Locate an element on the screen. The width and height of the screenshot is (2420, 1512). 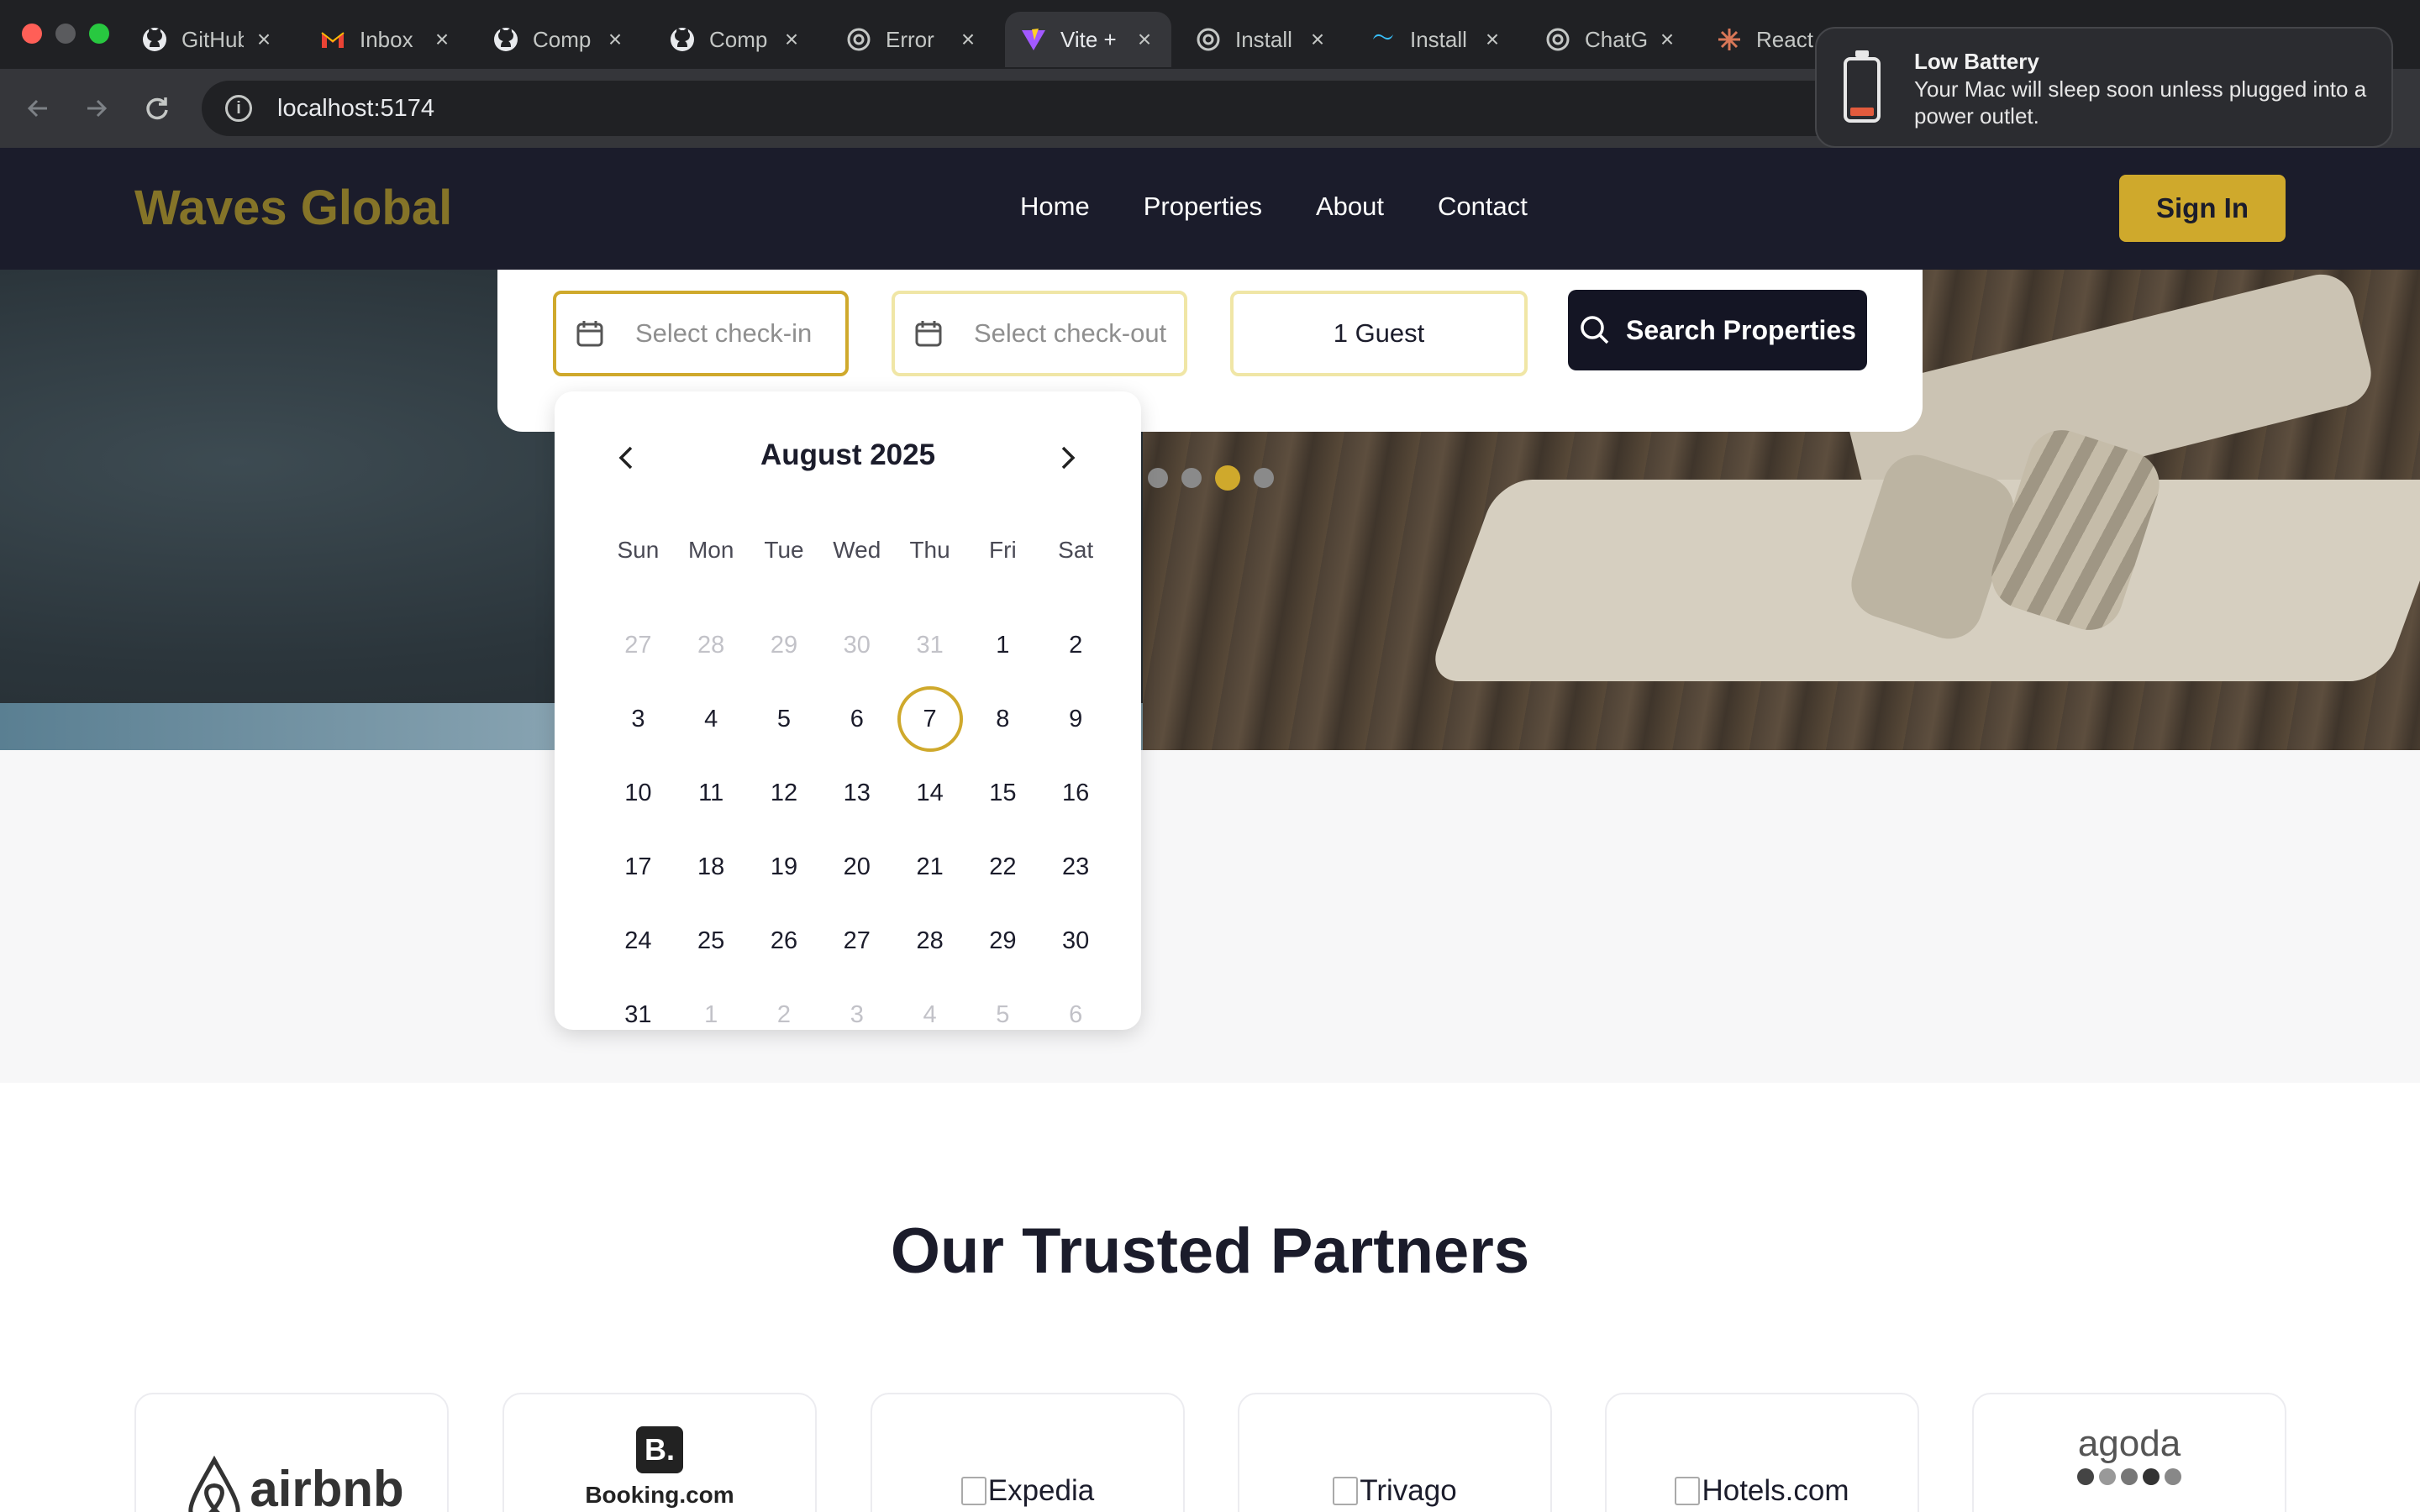
calendar-day: 20 is located at coordinates (856, 867).